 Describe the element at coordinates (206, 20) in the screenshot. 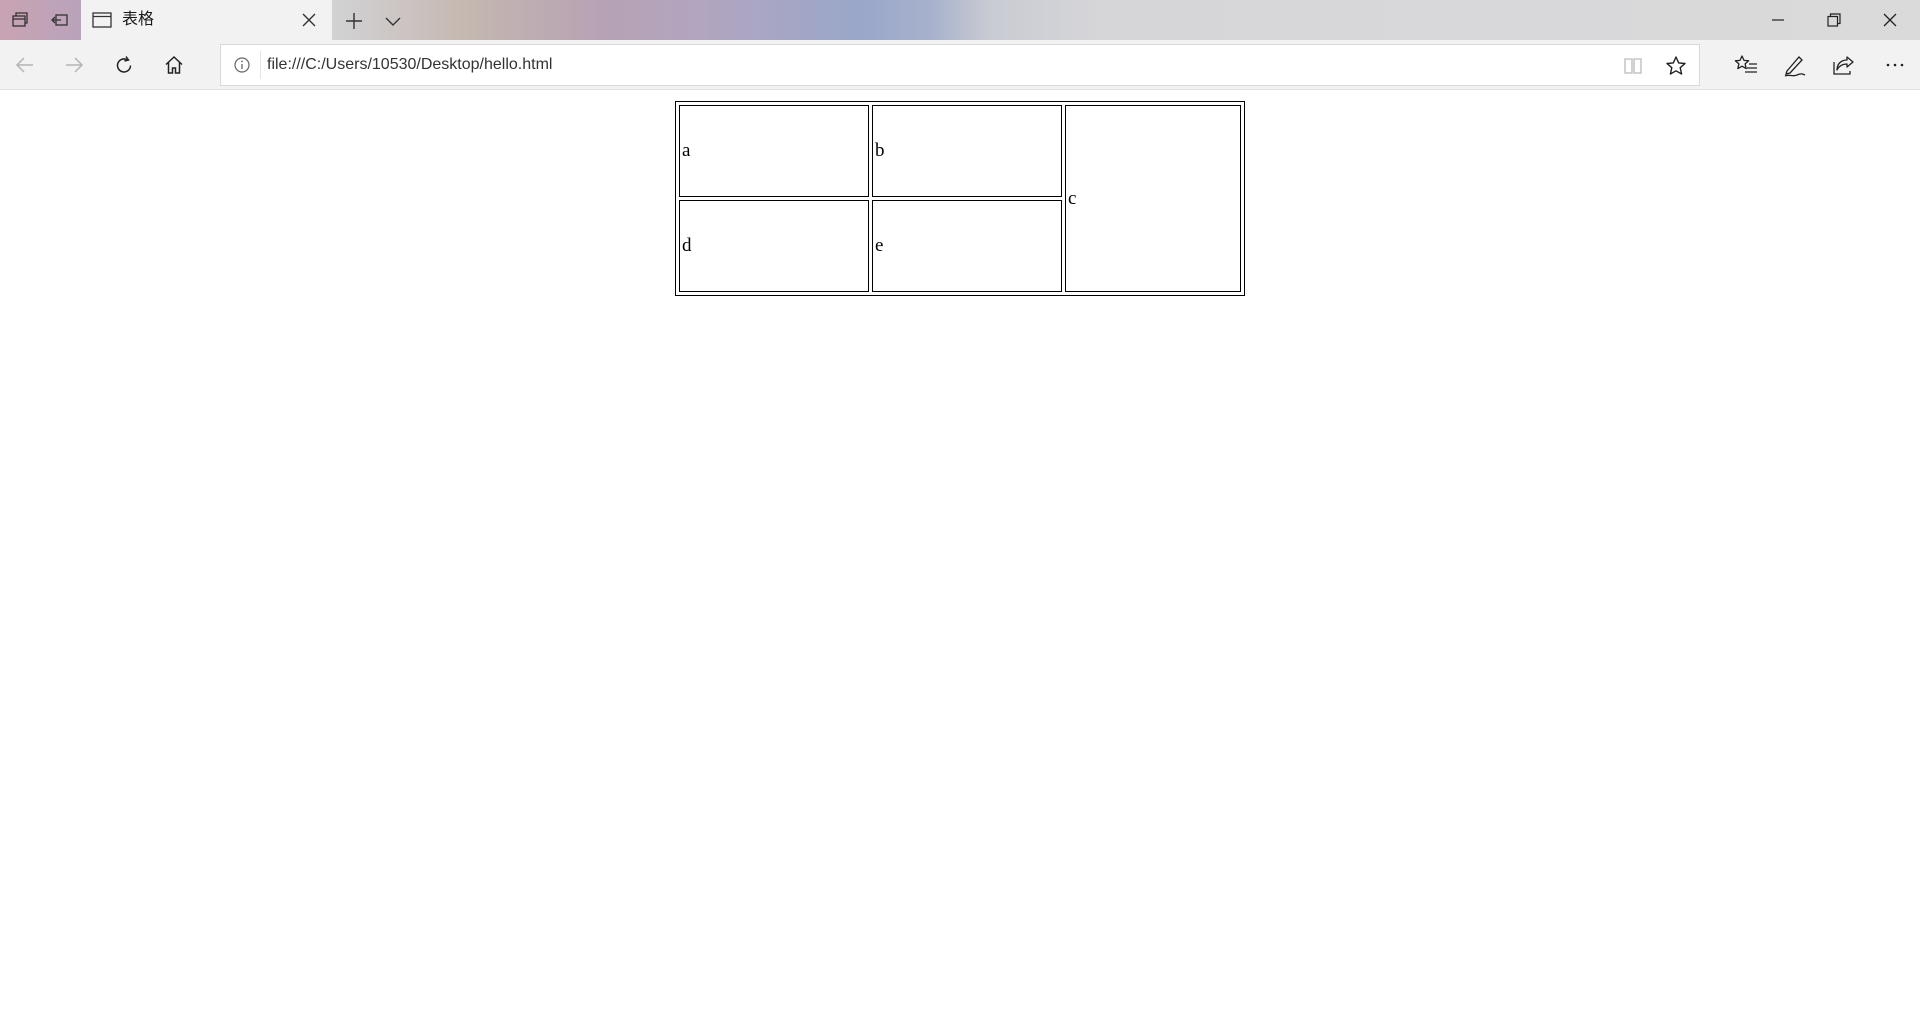

I see `browser-tab: 表格` at that location.